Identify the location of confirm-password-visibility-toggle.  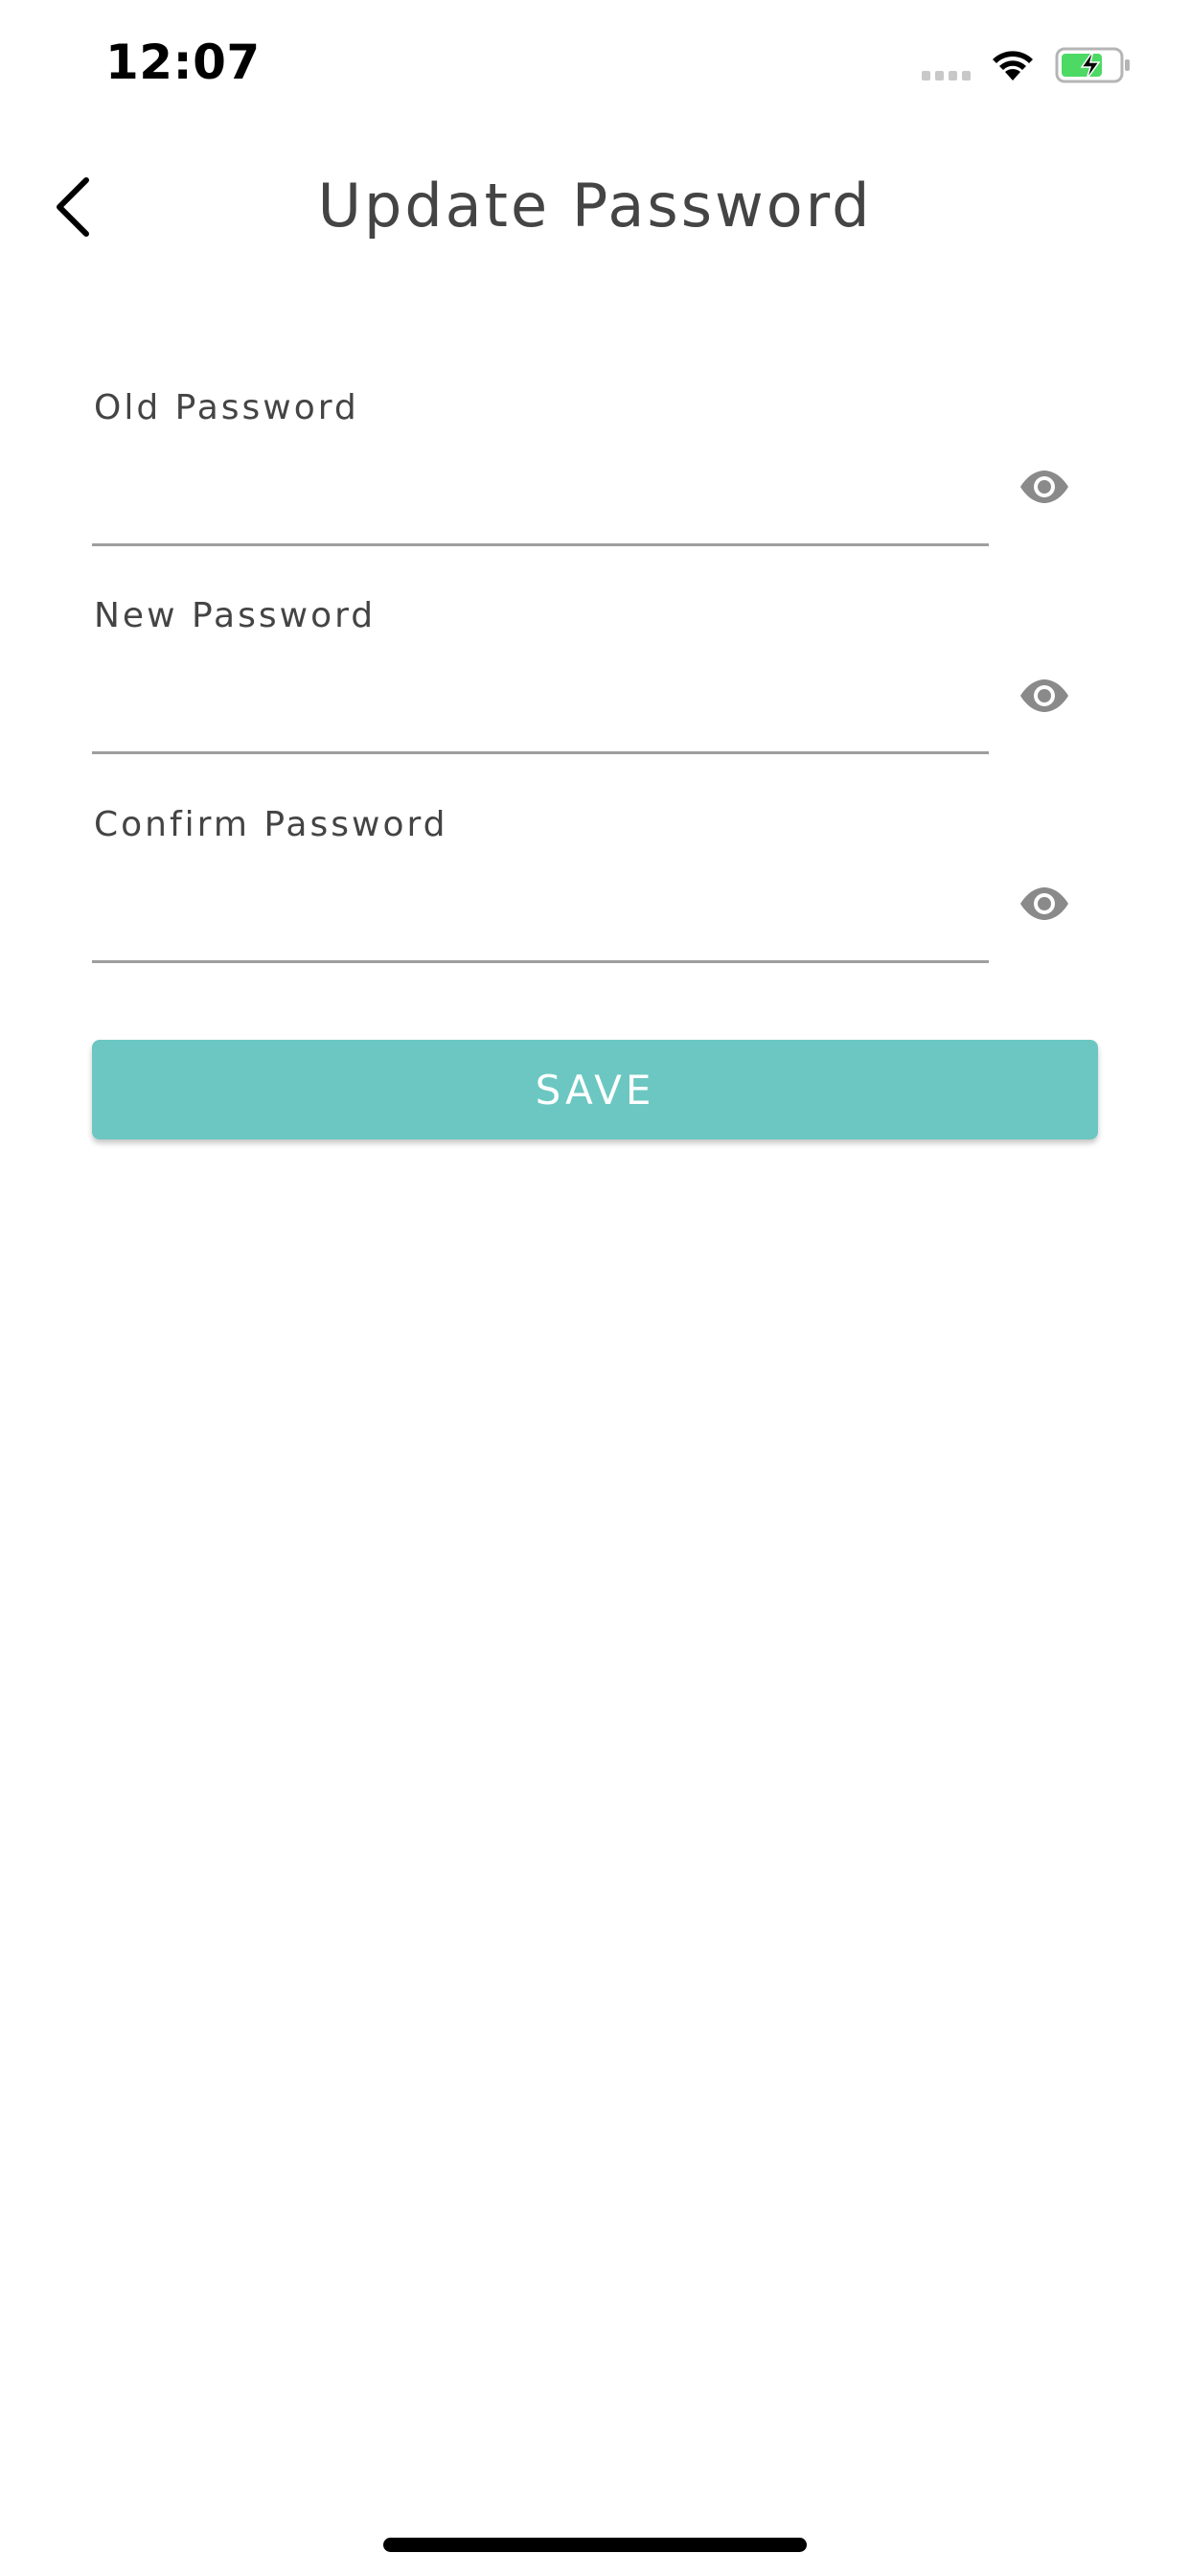
(1044, 903).